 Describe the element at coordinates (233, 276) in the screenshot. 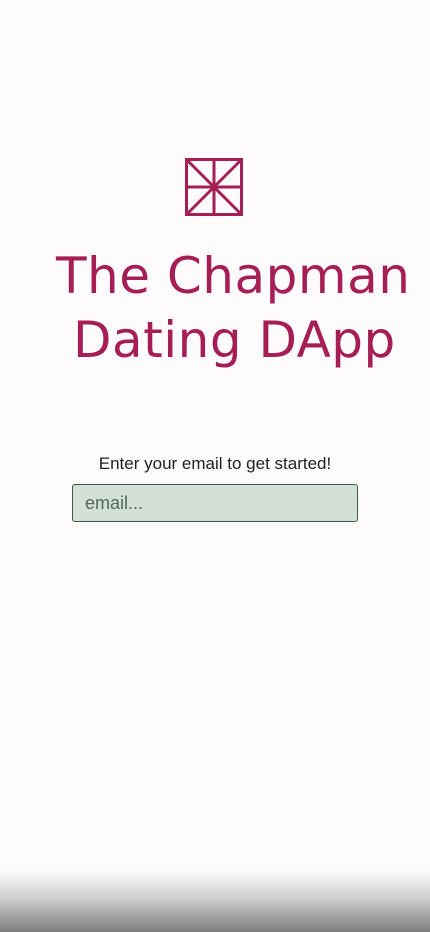

I see `app-title-line-1: The Chapman` at that location.